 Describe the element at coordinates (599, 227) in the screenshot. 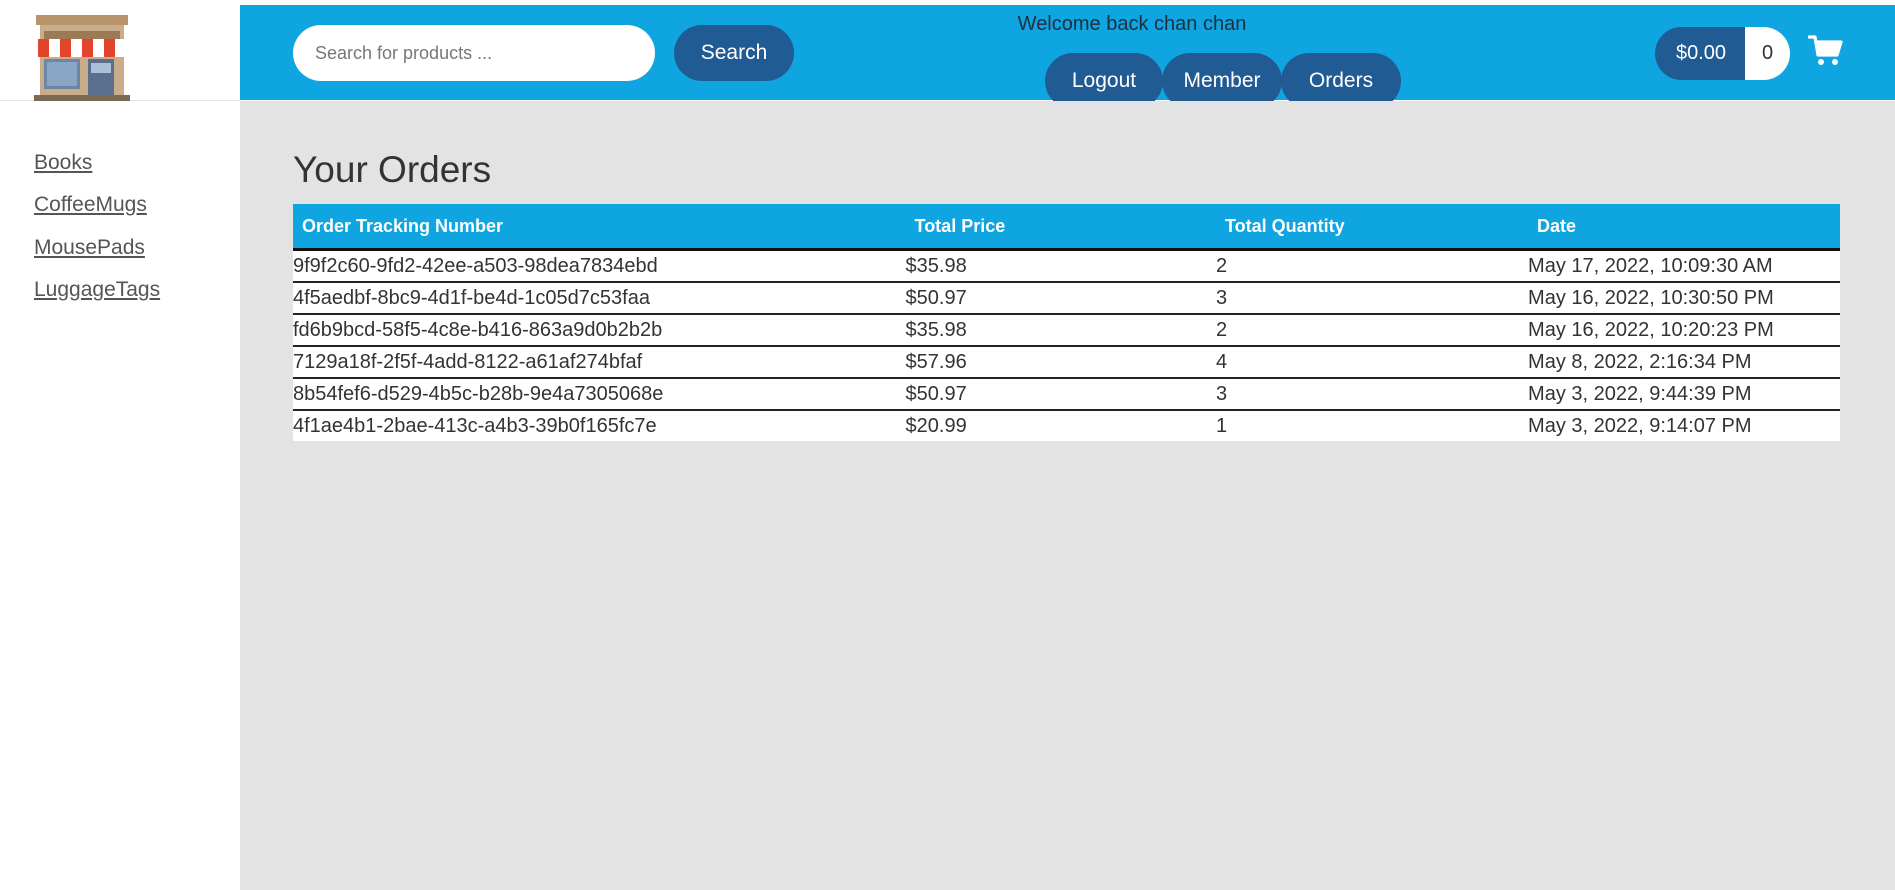

I see `column-header-tracking: Order Tracking Number` at that location.